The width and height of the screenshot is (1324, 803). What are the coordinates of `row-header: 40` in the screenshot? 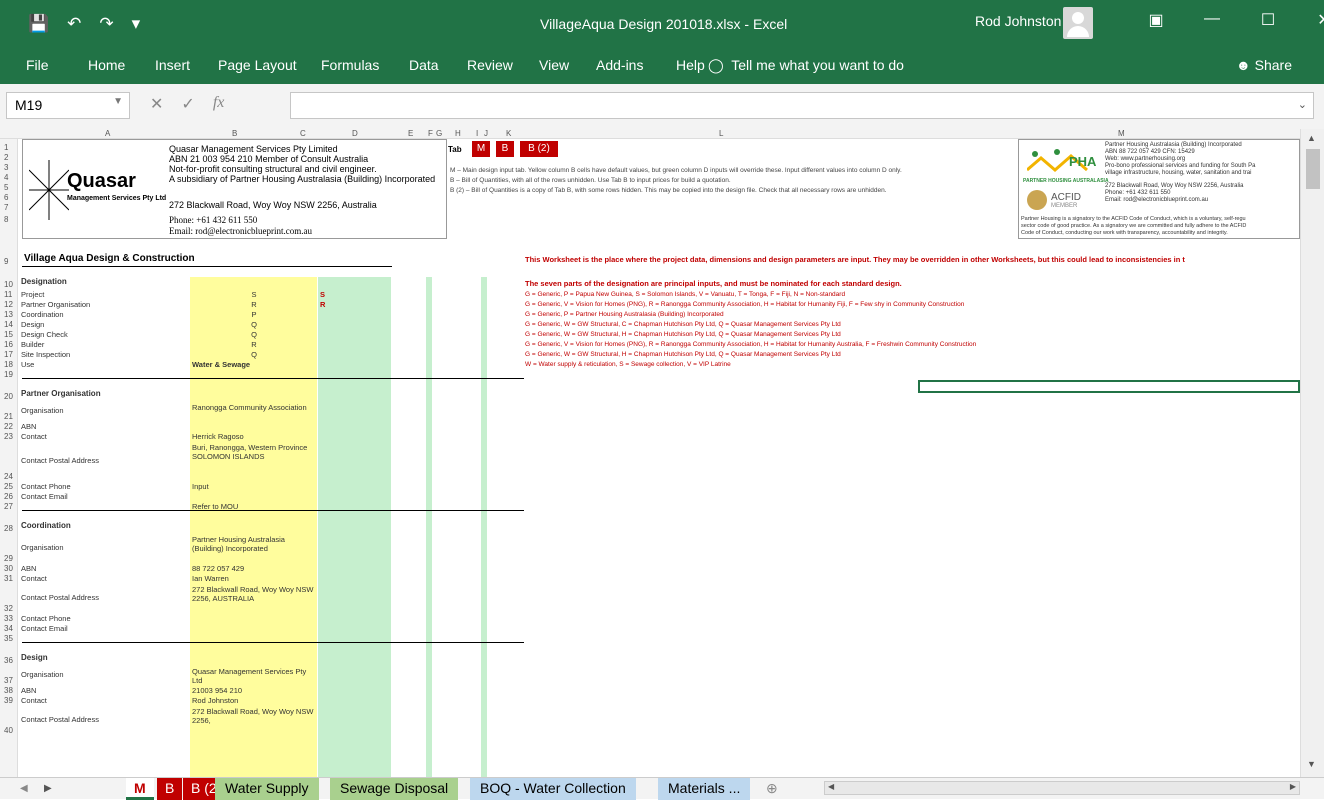 It's located at (8, 730).